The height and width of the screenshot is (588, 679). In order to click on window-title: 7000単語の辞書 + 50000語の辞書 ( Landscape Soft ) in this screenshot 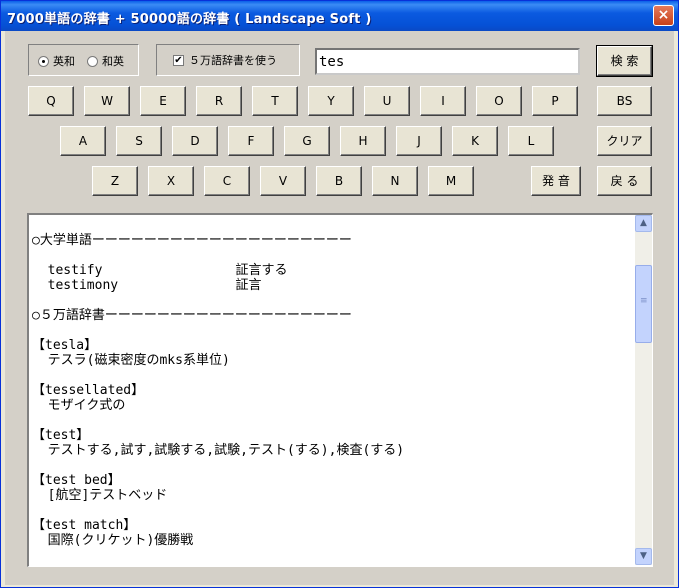, I will do `click(189, 19)`.